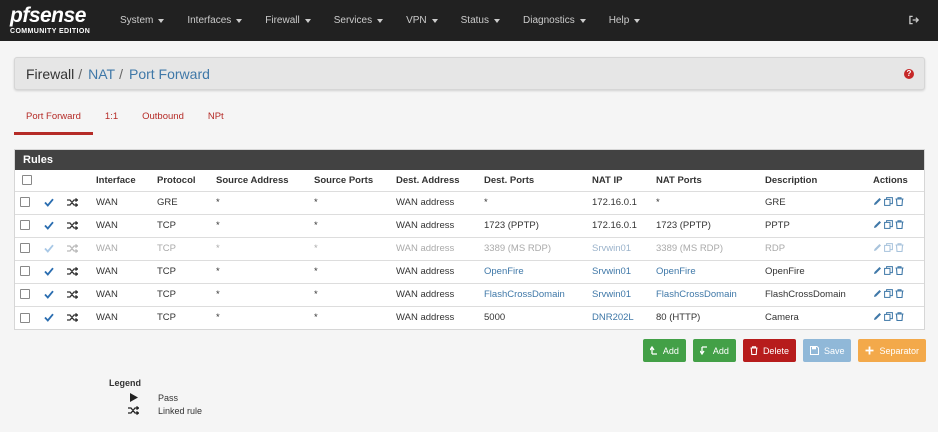 The width and height of the screenshot is (938, 432). I want to click on help-icon: ?, so click(909, 74).